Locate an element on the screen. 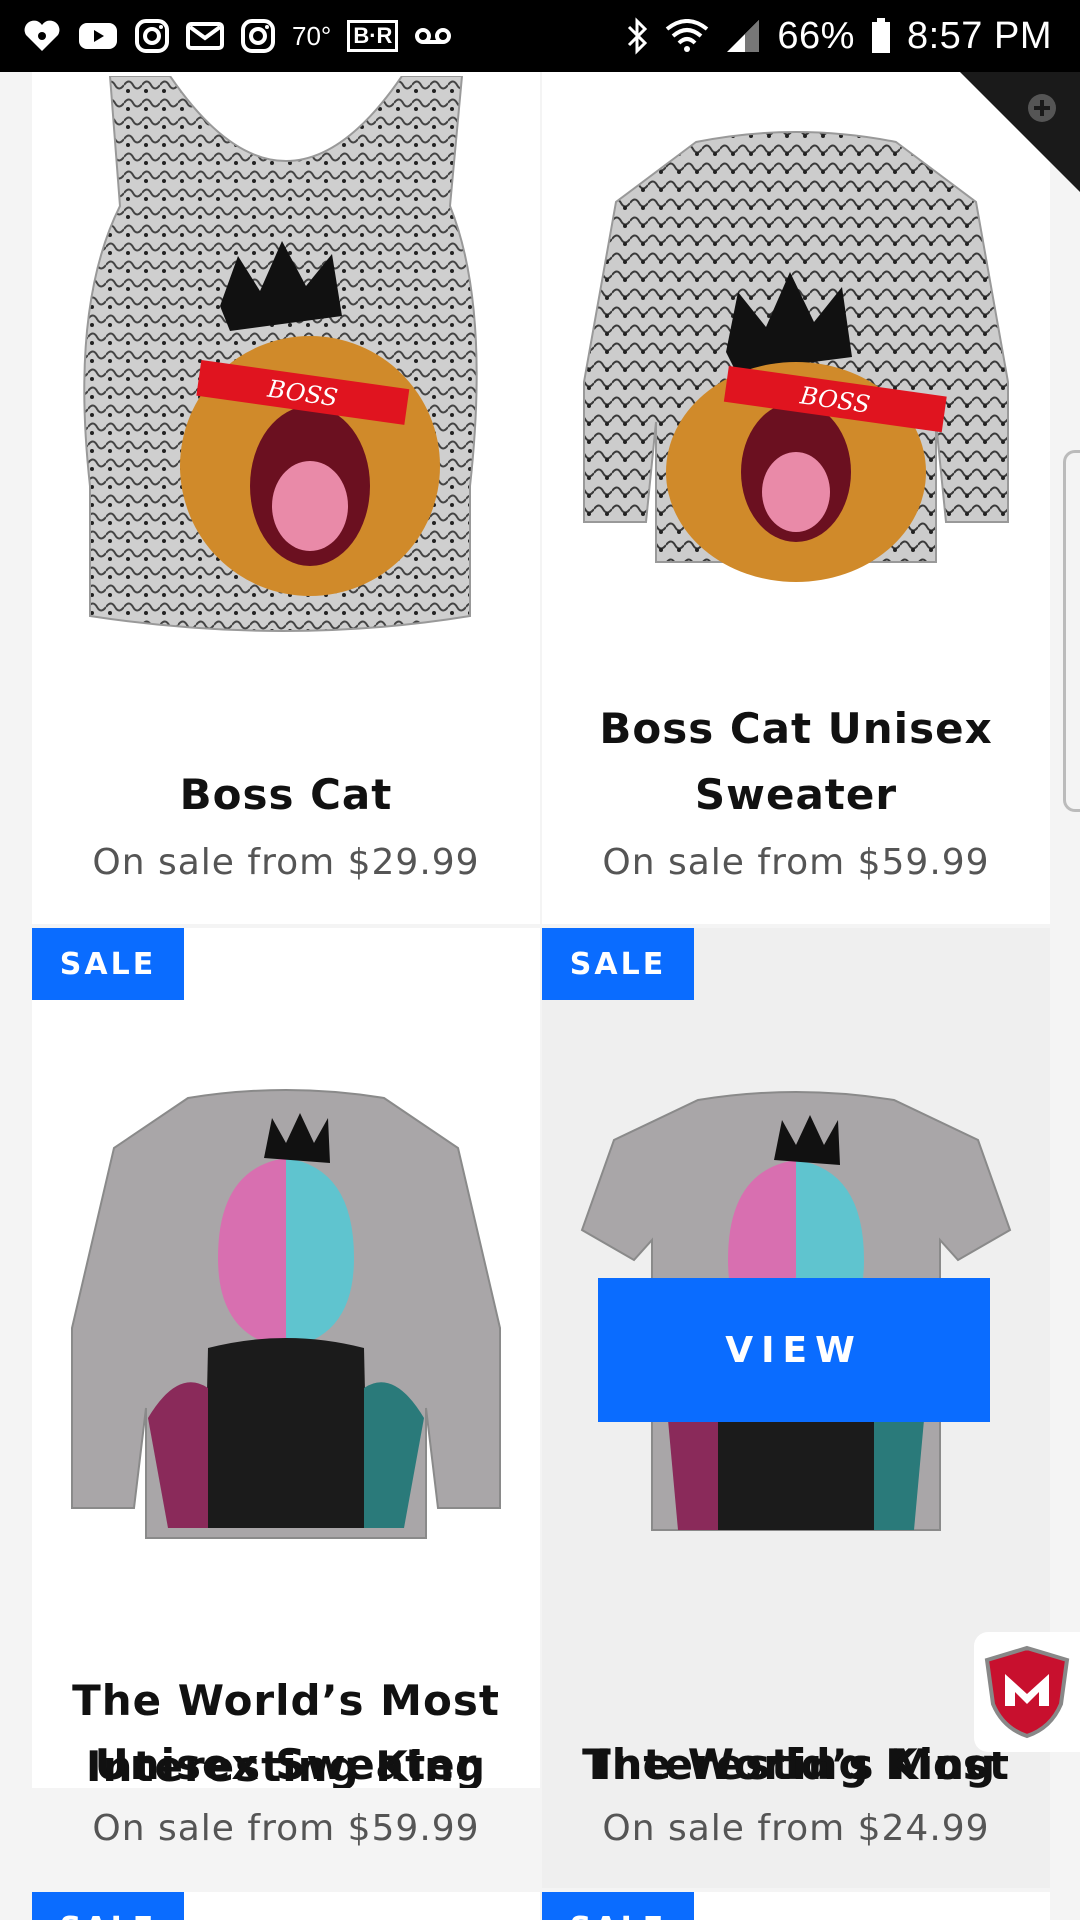 This screenshot has width=1080, height=1920. boss-cat-sweater-image: BOSS is located at coordinates (796, 352).